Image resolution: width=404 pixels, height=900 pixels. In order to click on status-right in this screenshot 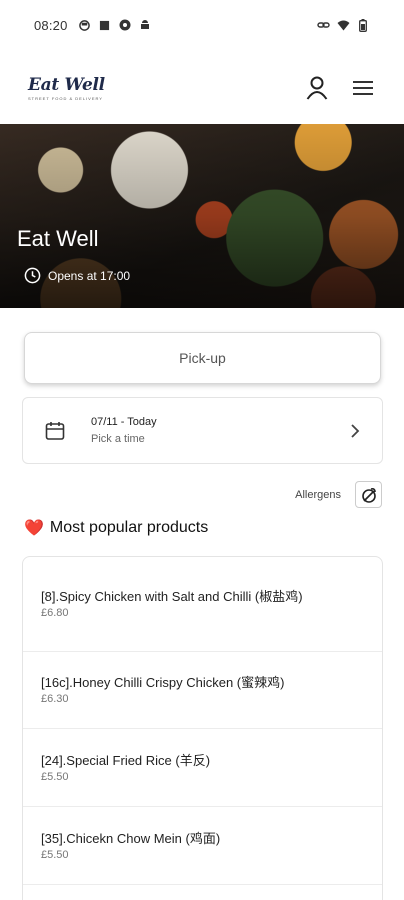, I will do `click(343, 25)`.